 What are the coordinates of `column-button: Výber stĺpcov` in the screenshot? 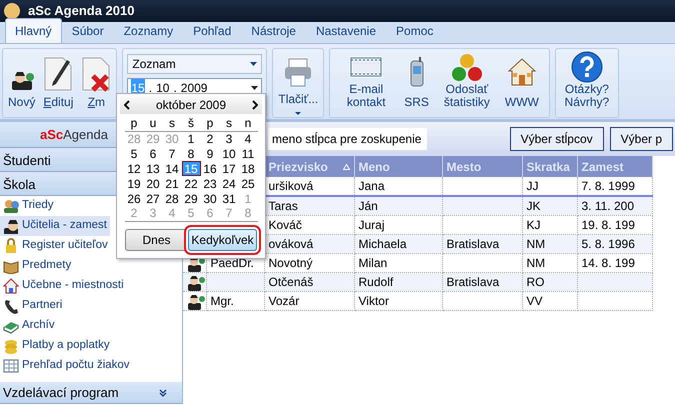 It's located at (557, 139).